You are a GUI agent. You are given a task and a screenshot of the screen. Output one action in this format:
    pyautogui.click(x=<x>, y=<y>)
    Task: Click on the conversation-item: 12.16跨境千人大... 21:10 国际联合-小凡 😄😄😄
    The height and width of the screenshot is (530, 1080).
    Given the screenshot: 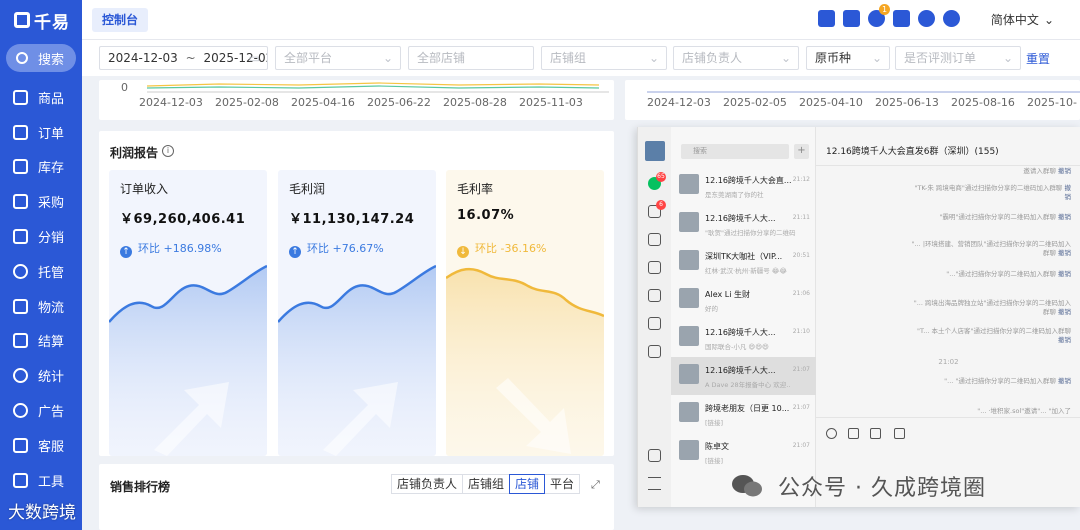 What is the action you would take?
    pyautogui.click(x=743, y=338)
    